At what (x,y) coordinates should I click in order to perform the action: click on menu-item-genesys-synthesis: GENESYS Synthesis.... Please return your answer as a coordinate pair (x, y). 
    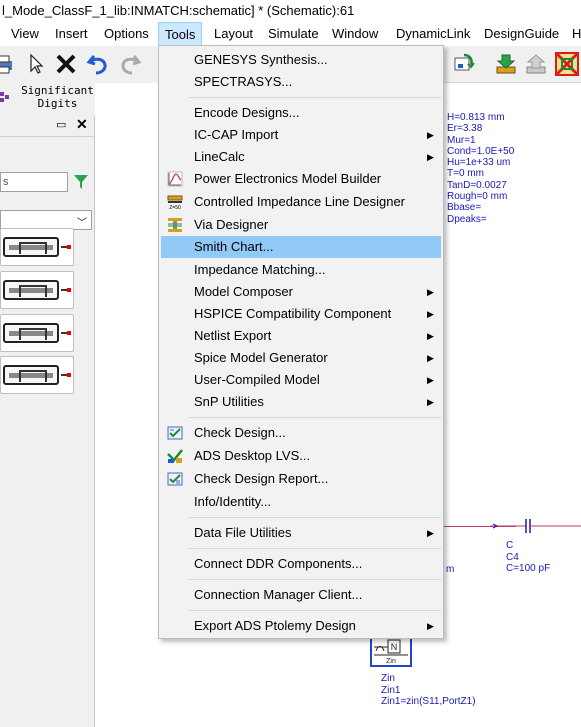
    Looking at the image, I should click on (301, 60).